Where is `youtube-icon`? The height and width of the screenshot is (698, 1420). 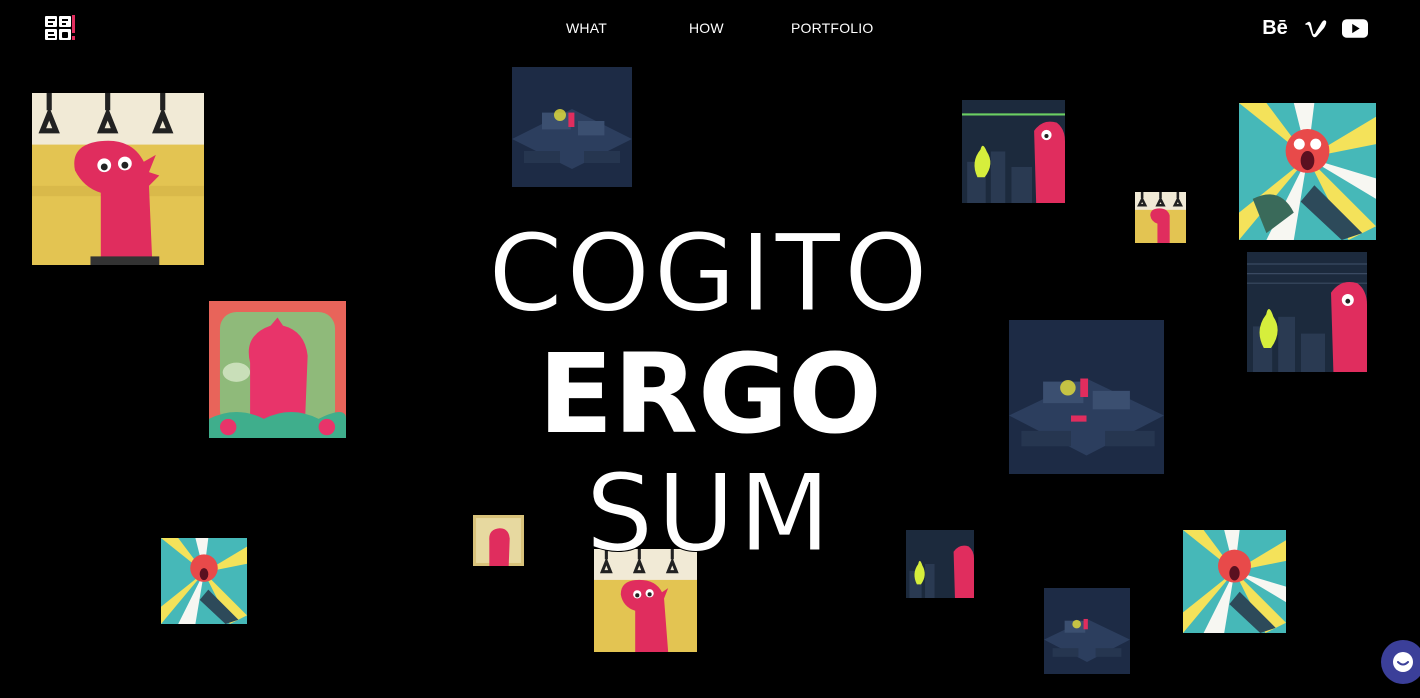 youtube-icon is located at coordinates (1355, 28).